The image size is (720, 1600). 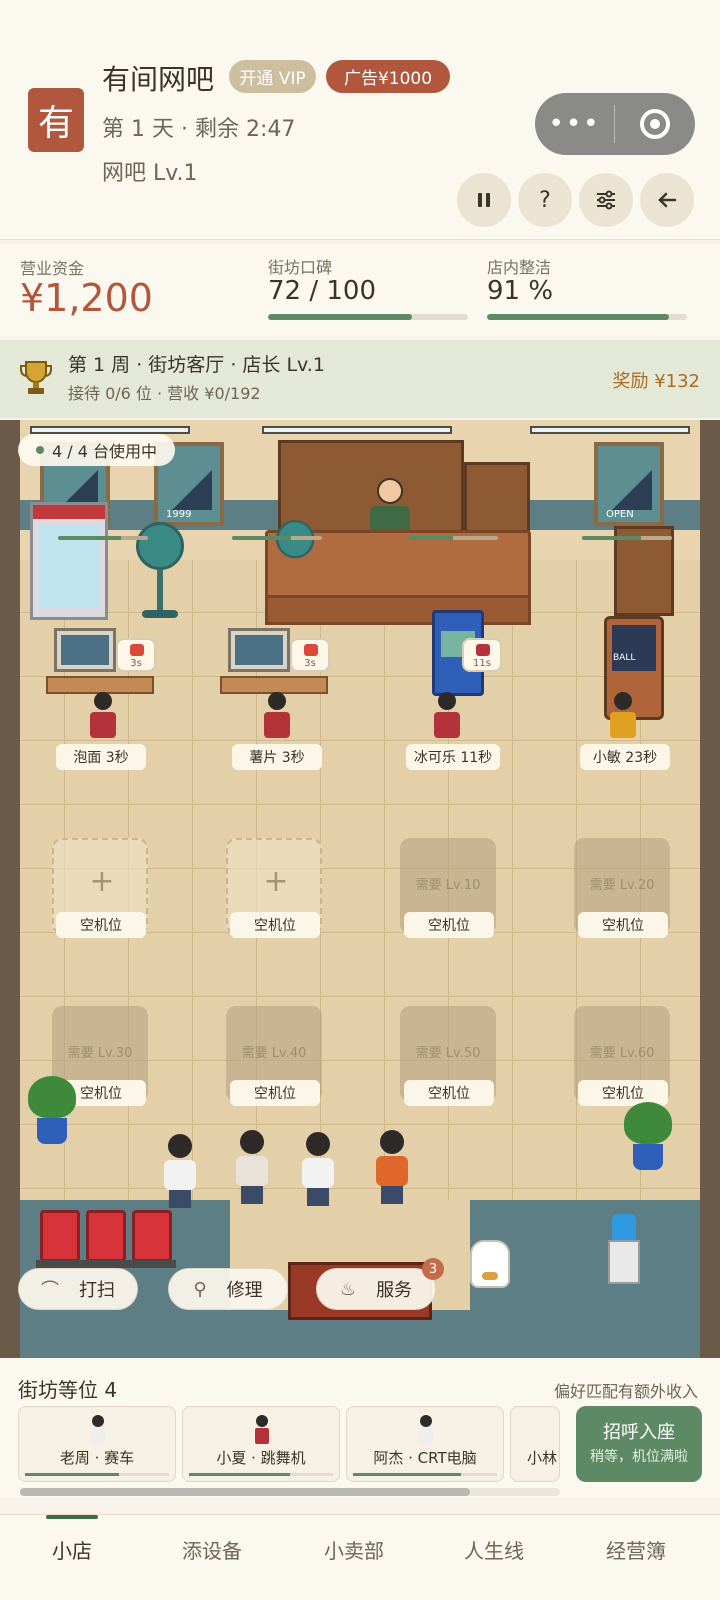 What do you see at coordinates (433, 1269) in the screenshot?
I see `service-count-badge: 3` at bounding box center [433, 1269].